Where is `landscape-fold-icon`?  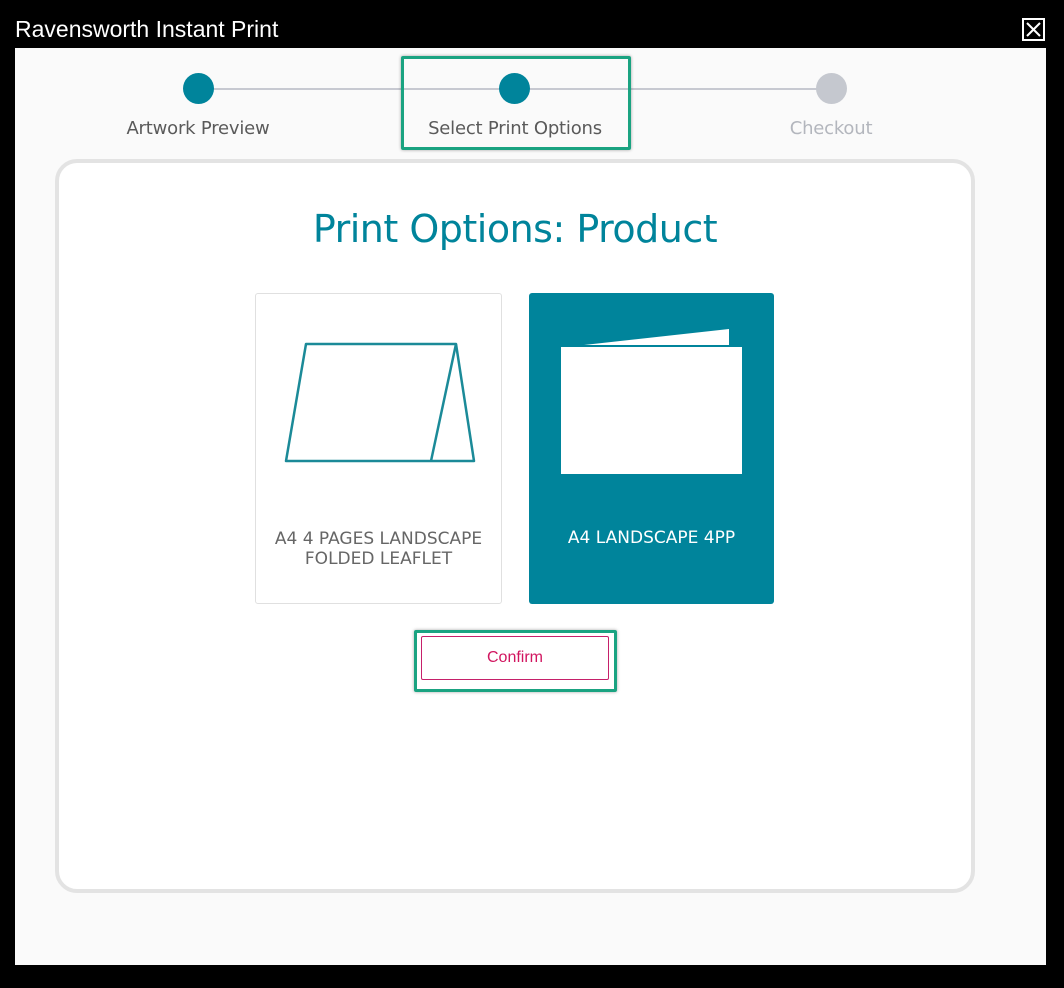
landscape-fold-icon is located at coordinates (651, 401).